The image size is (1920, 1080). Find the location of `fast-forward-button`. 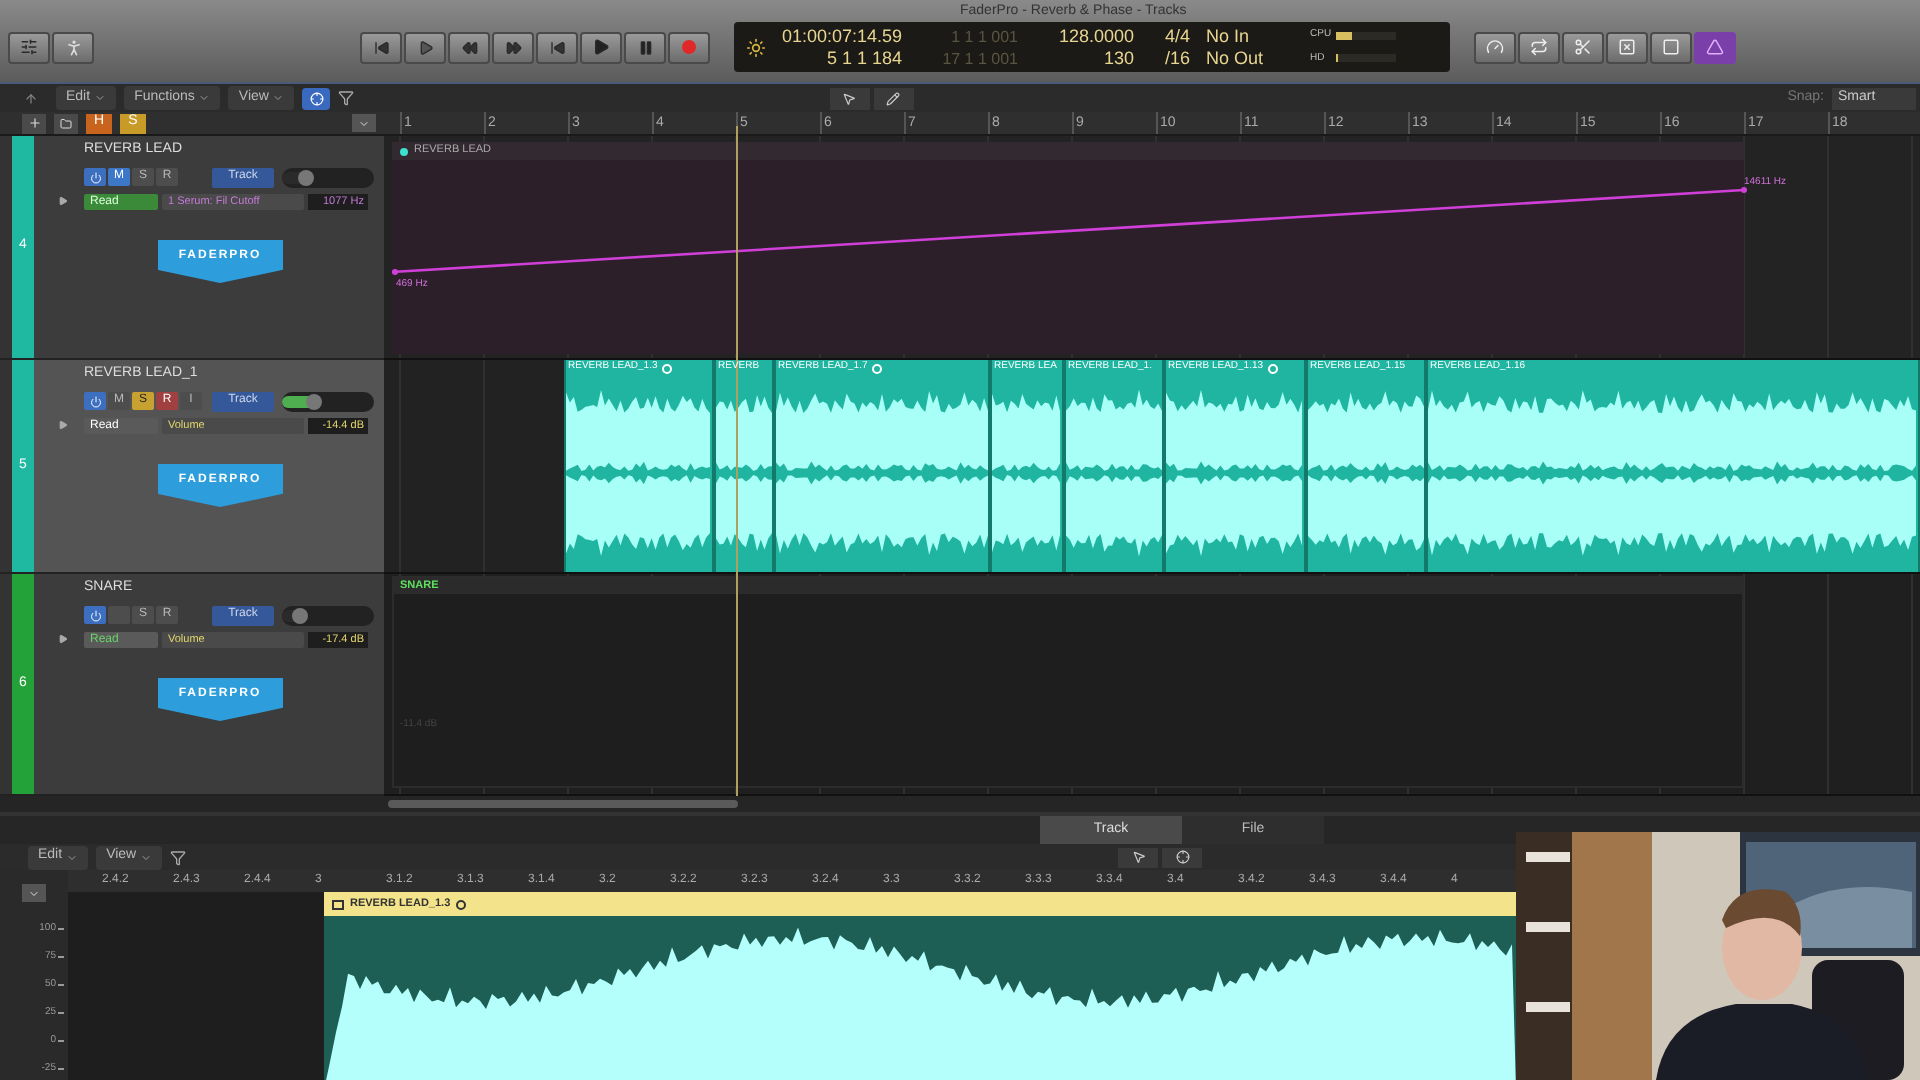

fast-forward-button is located at coordinates (513, 47).